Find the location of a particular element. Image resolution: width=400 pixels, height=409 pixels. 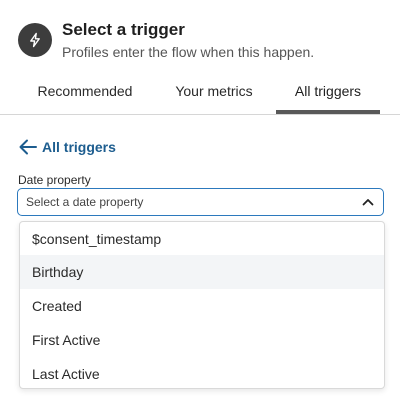

dropdown-option: First Active is located at coordinates (202, 340).